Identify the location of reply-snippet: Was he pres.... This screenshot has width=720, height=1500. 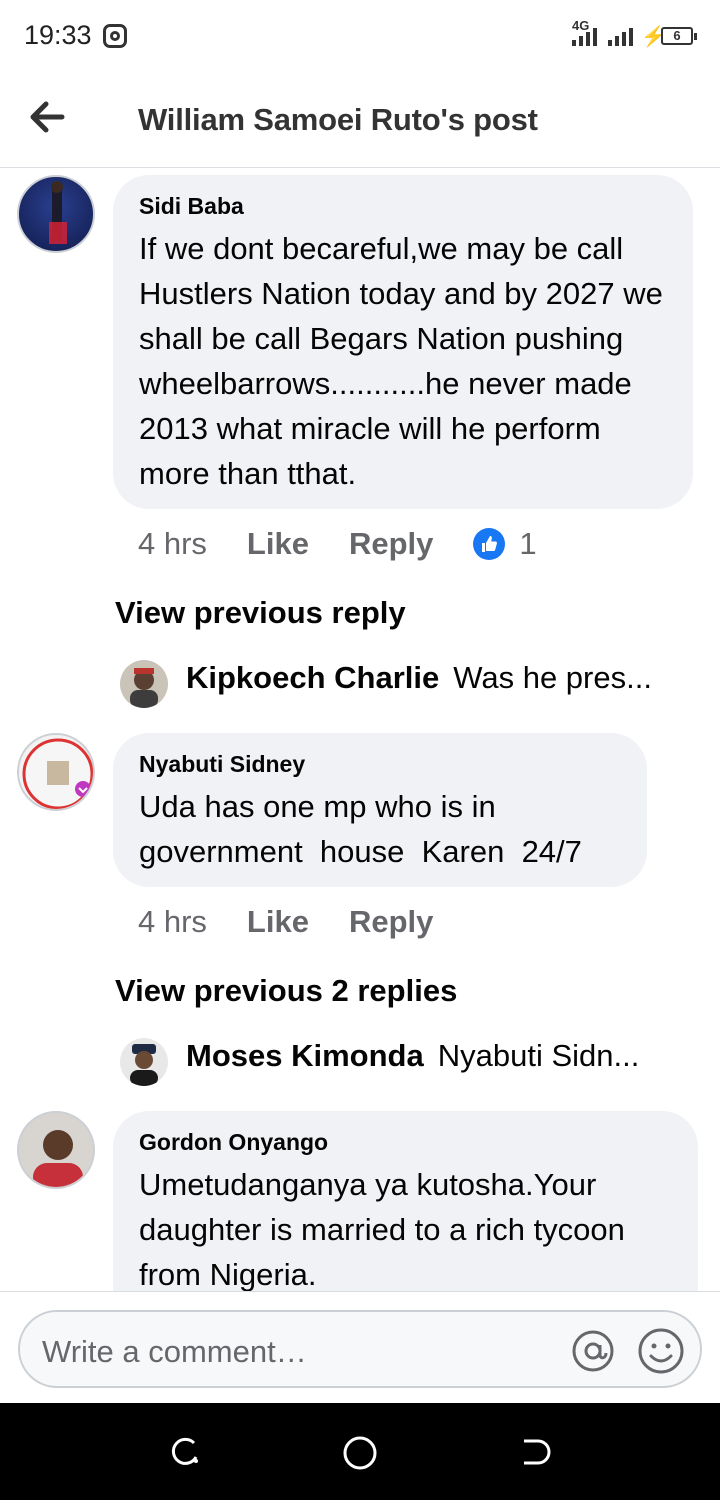
(552, 677).